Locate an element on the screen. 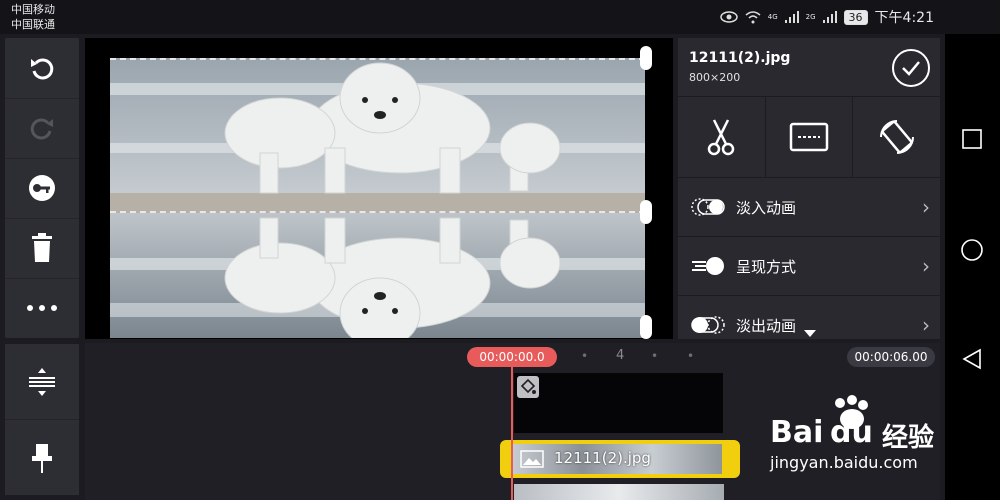  network-2-label: 2G is located at coordinates (810, 17).